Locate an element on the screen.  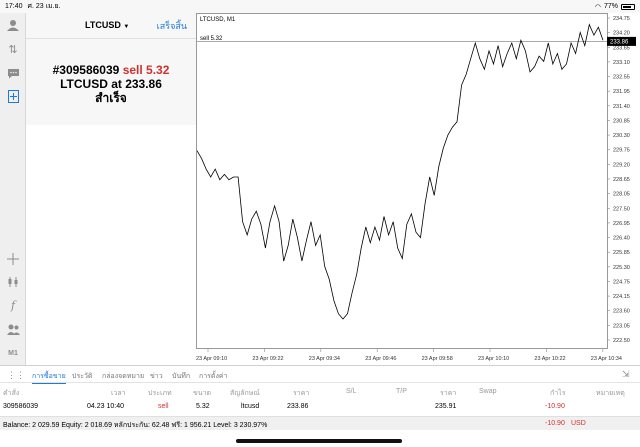
x-tick-label: 23 Apr 09:58 is located at coordinates (437, 359).